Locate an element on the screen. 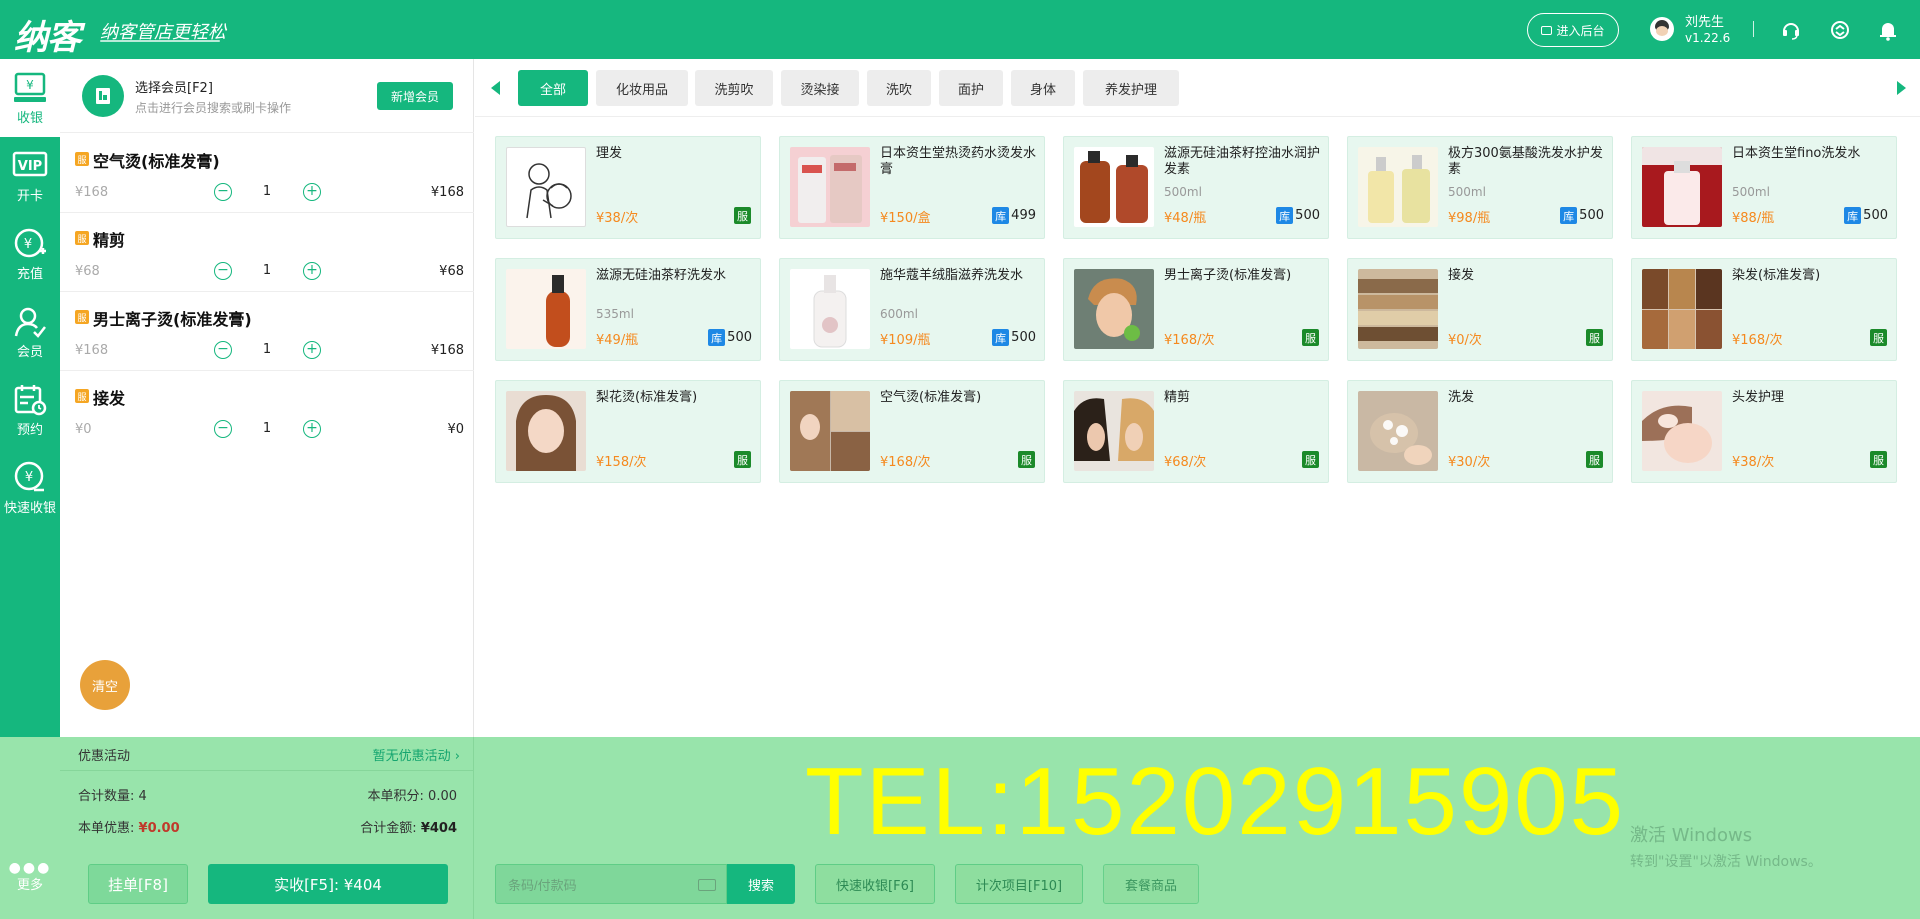  promo-row: 优惠活动 暂无优惠活动 › is located at coordinates (267, 754).